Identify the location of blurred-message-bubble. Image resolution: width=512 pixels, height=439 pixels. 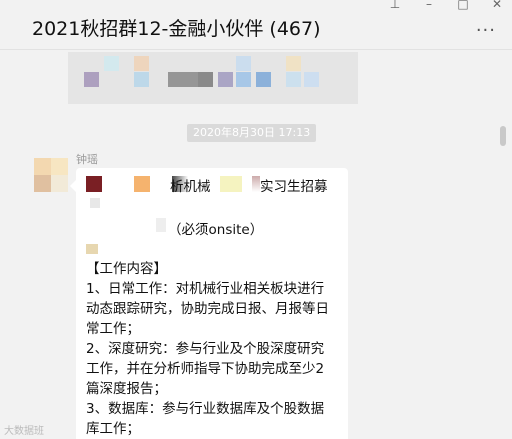
(213, 78).